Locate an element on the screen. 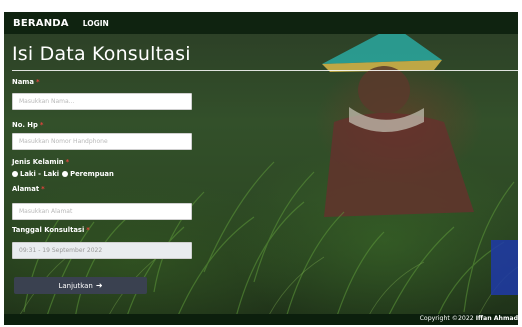 The height and width of the screenshot is (327, 522). nohp-input is located at coordinates (102, 141).